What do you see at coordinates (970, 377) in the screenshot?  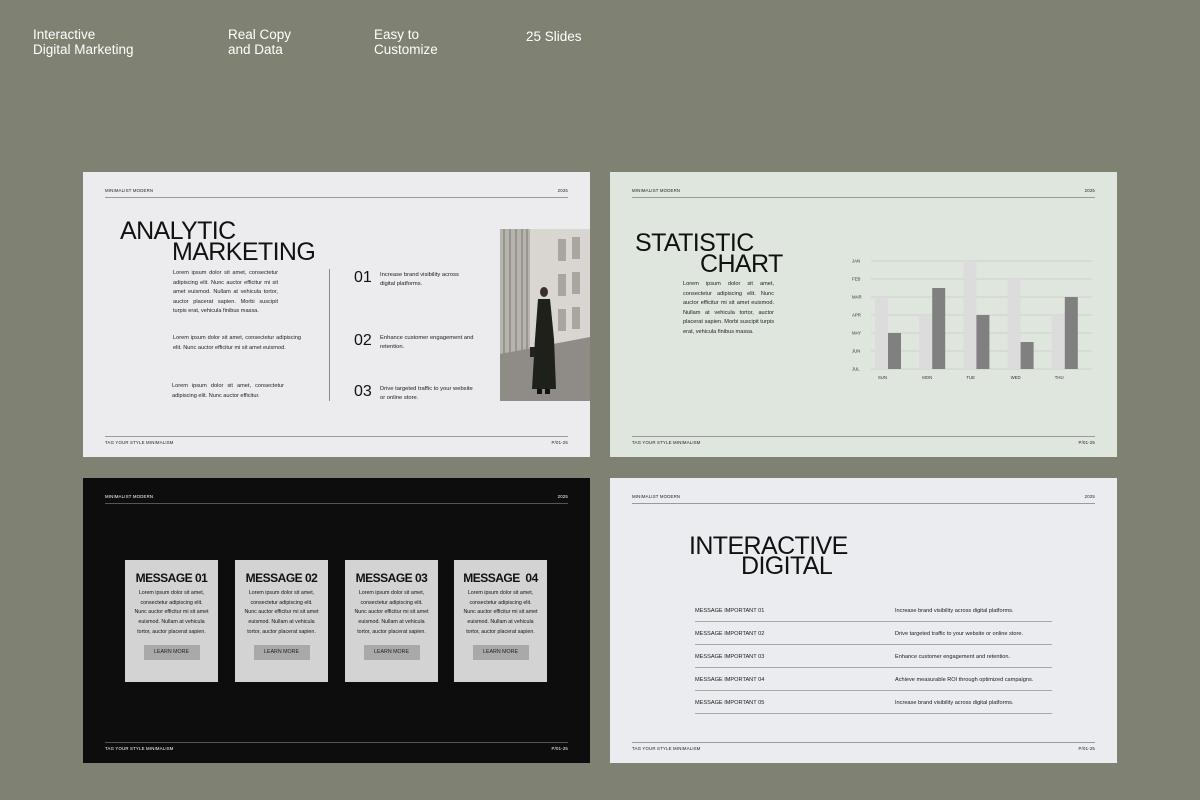 I see `x-tick-label: TUE` at bounding box center [970, 377].